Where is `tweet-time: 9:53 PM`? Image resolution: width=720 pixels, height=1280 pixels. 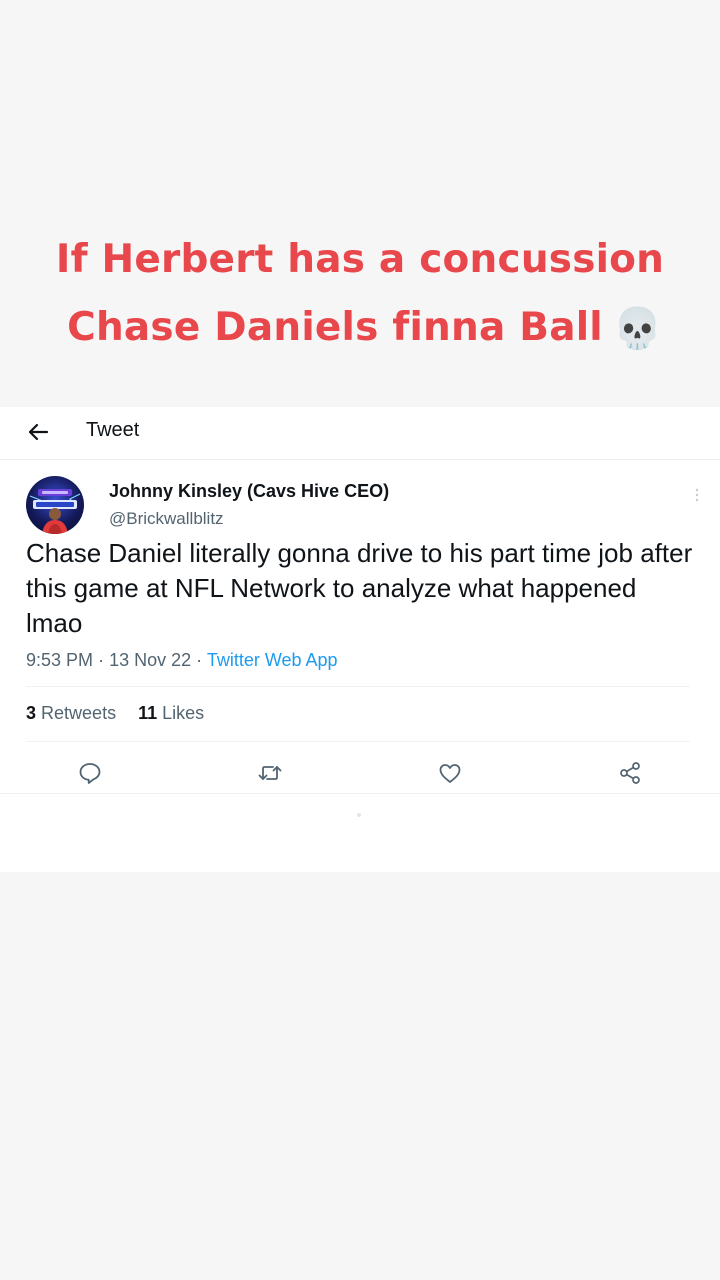
tweet-time: 9:53 PM is located at coordinates (60, 660).